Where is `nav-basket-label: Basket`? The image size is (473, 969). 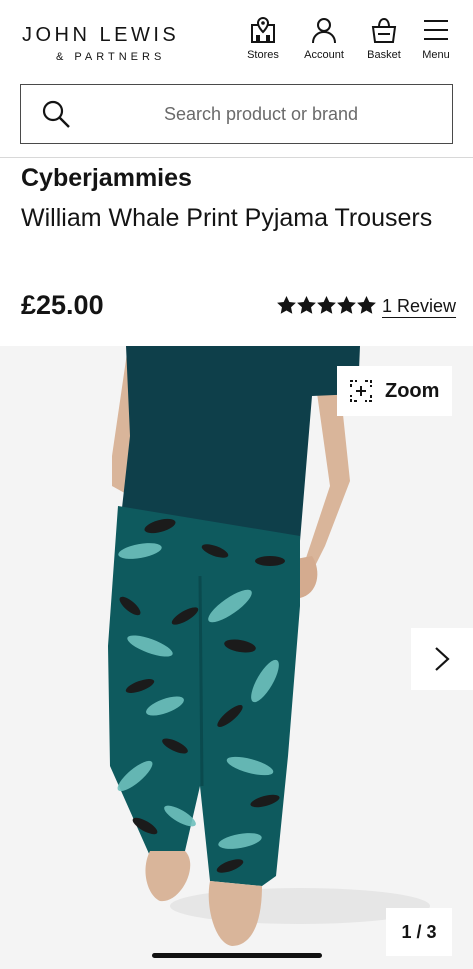 nav-basket-label: Basket is located at coordinates (384, 55).